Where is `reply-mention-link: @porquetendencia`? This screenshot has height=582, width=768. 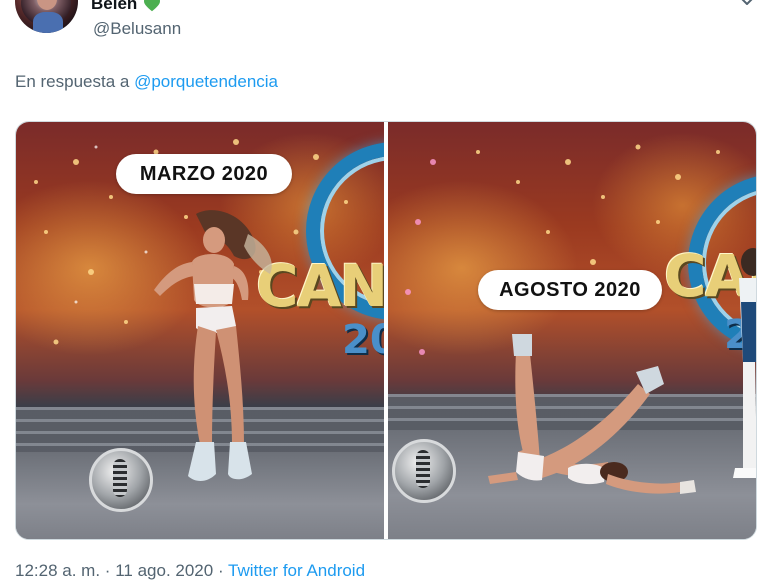
reply-mention-link: @porquetendencia is located at coordinates (206, 81).